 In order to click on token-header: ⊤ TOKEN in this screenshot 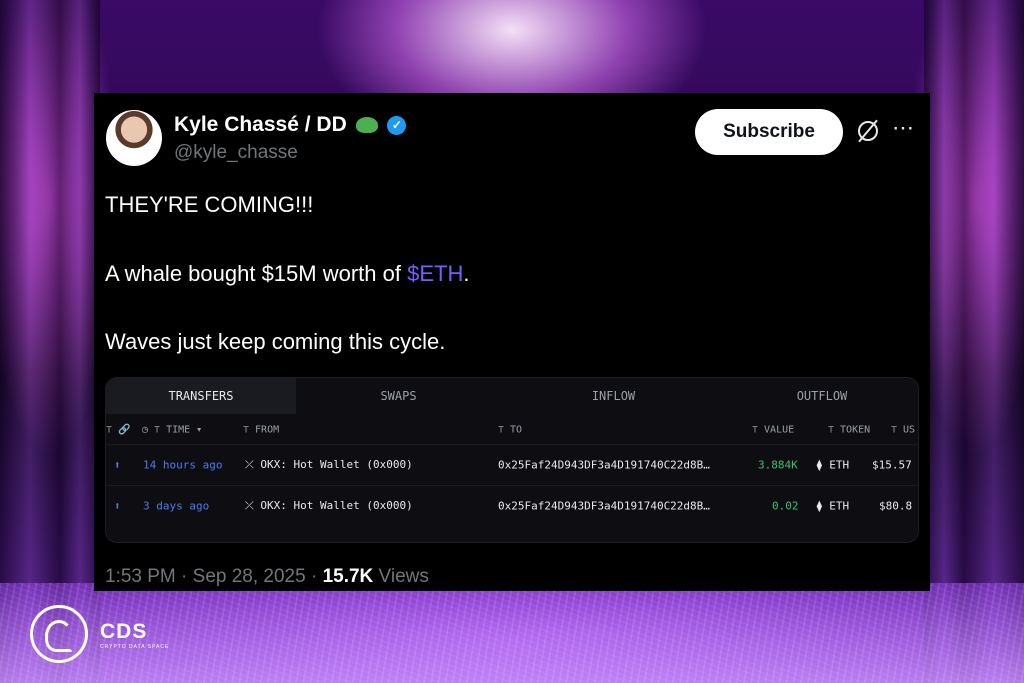, I will do `click(849, 430)`.